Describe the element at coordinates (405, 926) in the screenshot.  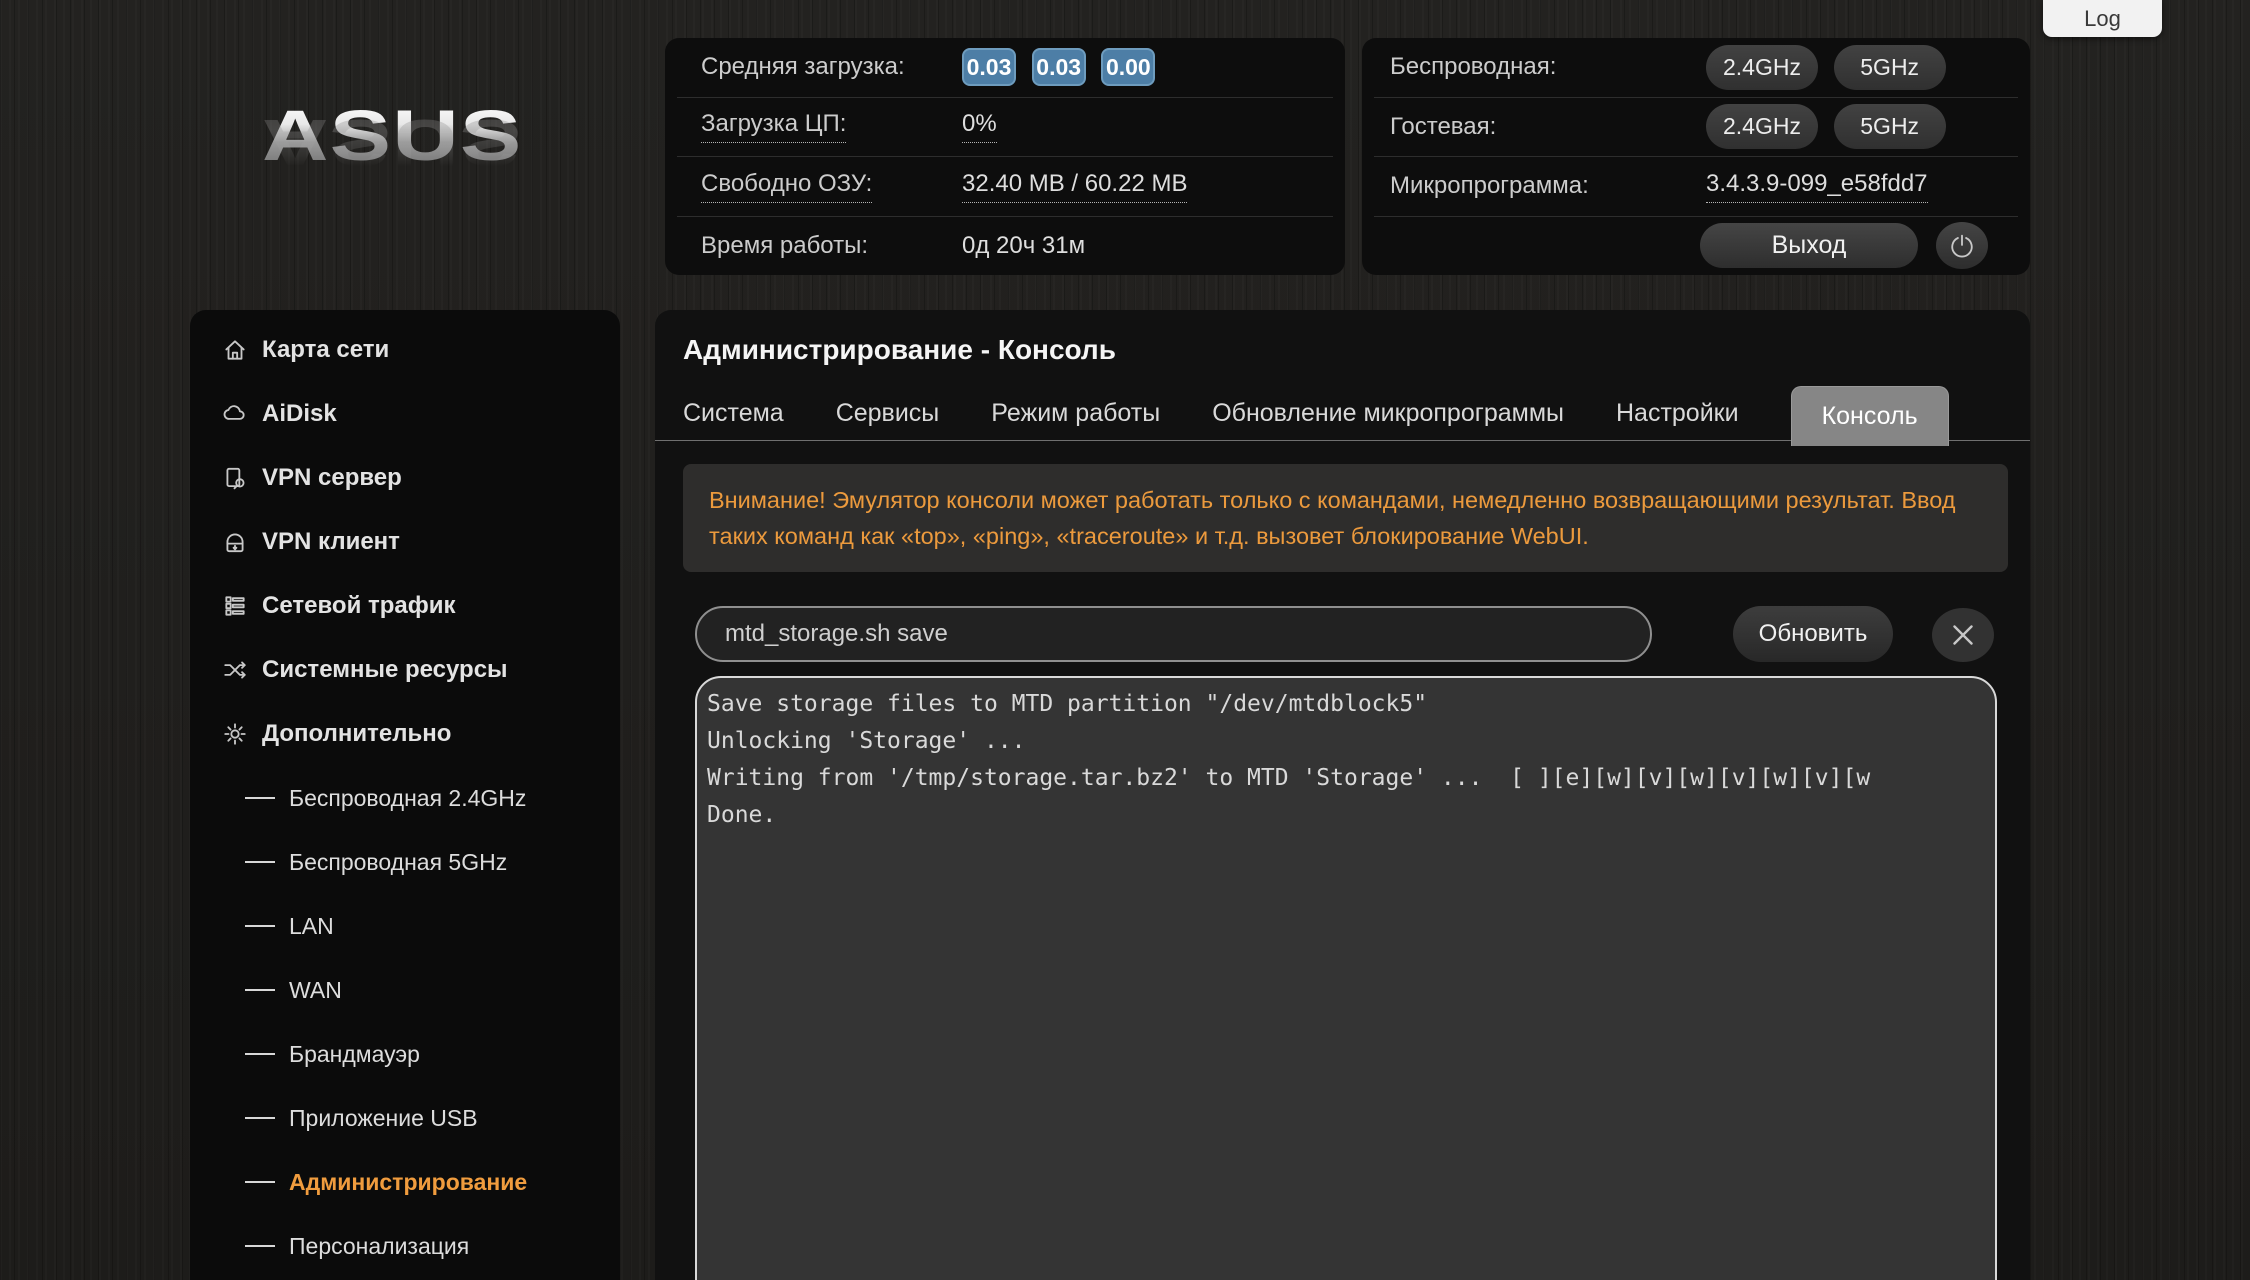
I see `sidebar-subitem-lan: LAN` at that location.